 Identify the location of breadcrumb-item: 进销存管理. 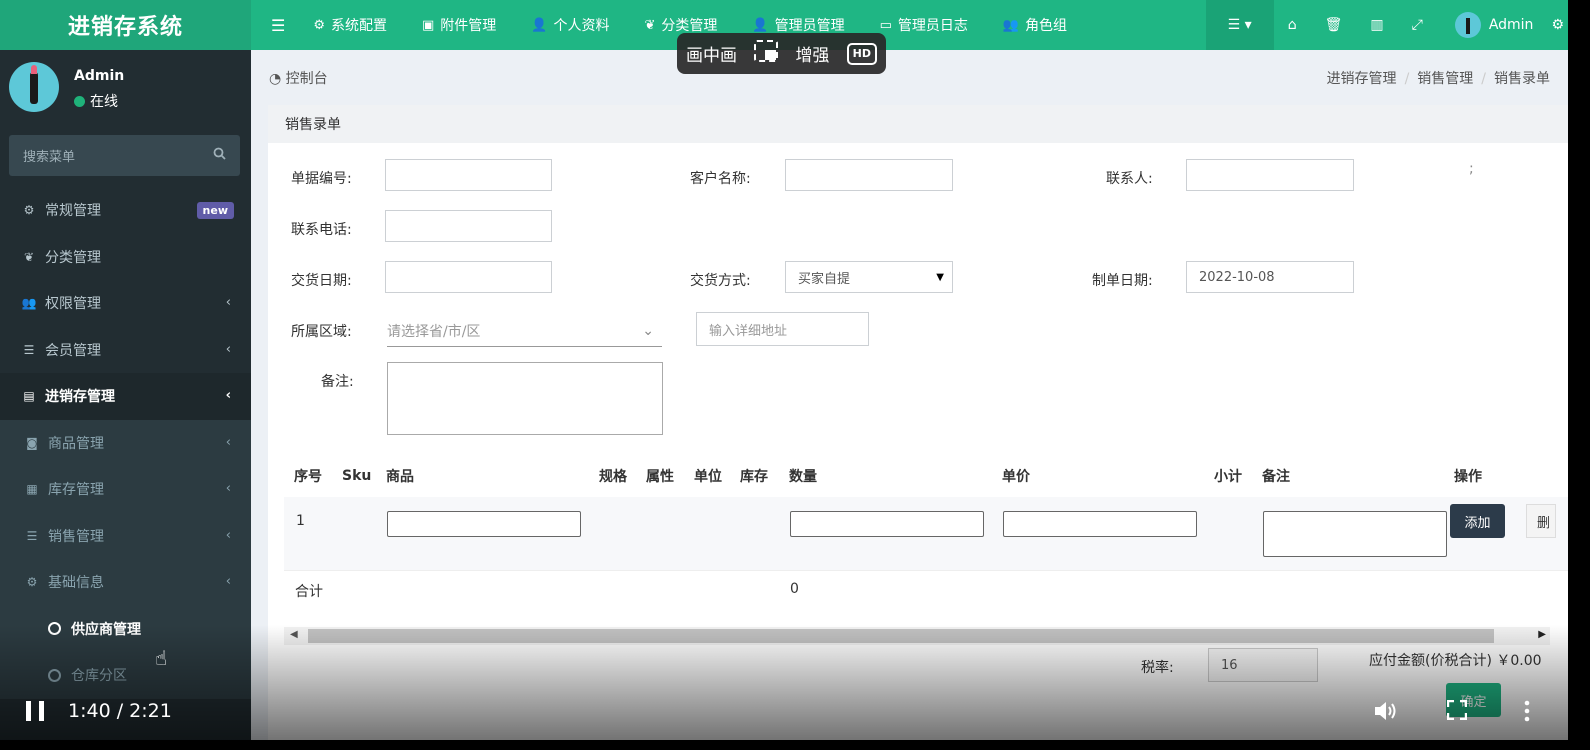
(1362, 79).